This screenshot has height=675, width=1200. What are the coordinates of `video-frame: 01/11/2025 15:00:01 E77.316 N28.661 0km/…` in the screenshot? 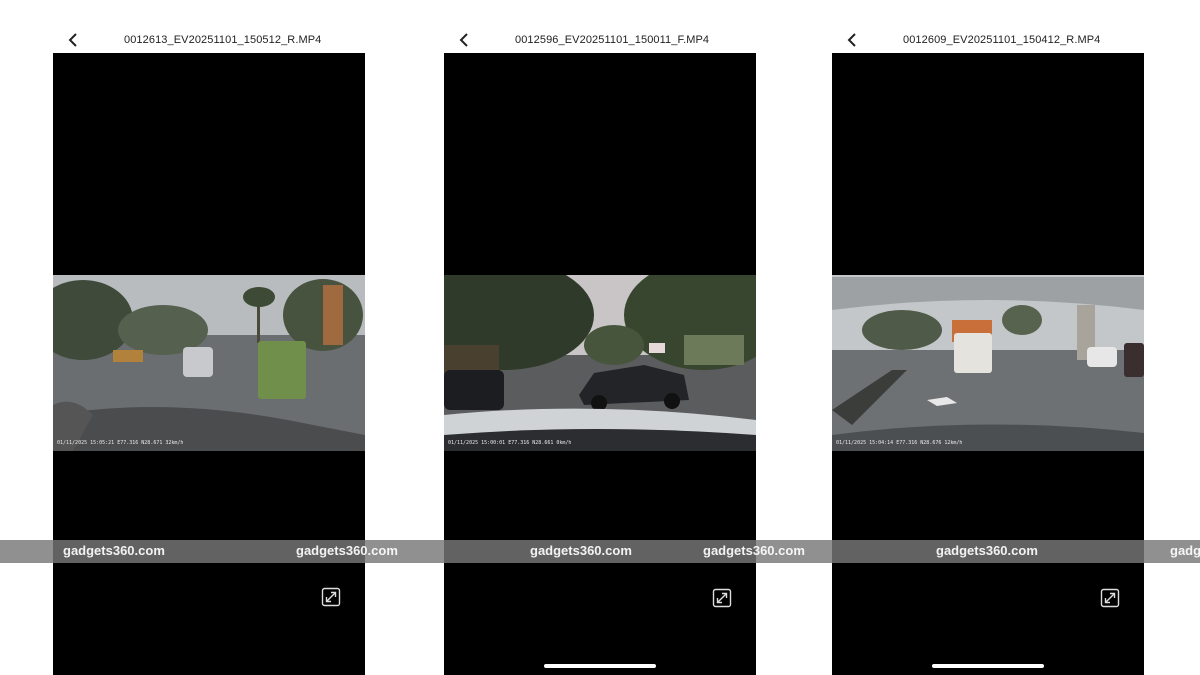 It's located at (600, 363).